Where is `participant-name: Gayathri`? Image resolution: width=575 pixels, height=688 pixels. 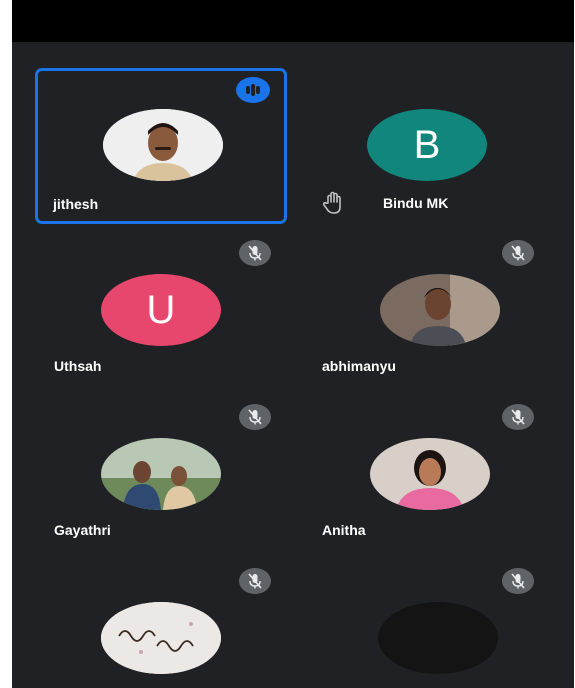 participant-name: Gayathri is located at coordinates (82, 530).